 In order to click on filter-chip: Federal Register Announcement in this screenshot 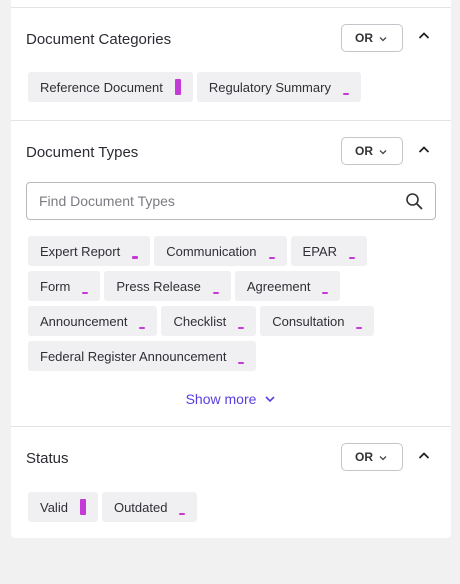, I will do `click(142, 356)`.